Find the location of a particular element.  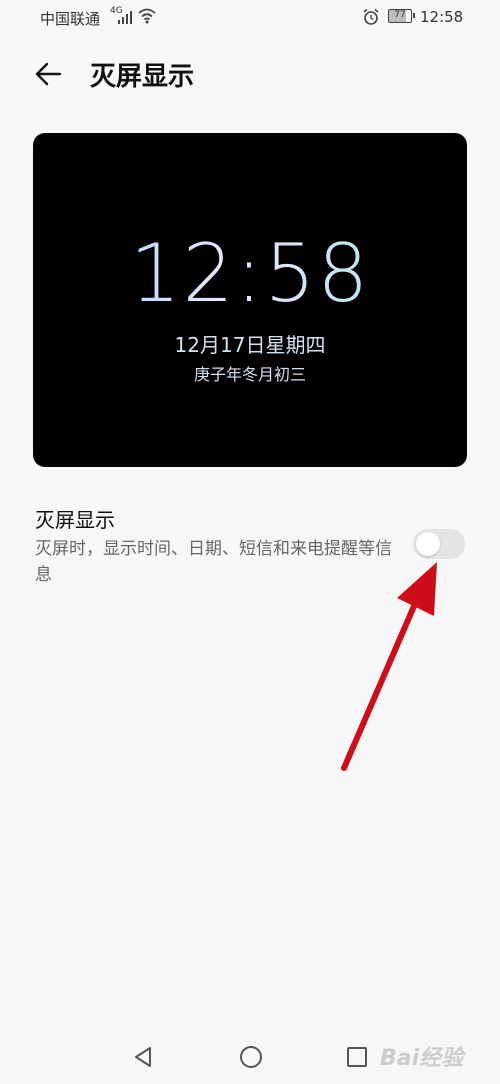

signal-icon is located at coordinates (125, 17).